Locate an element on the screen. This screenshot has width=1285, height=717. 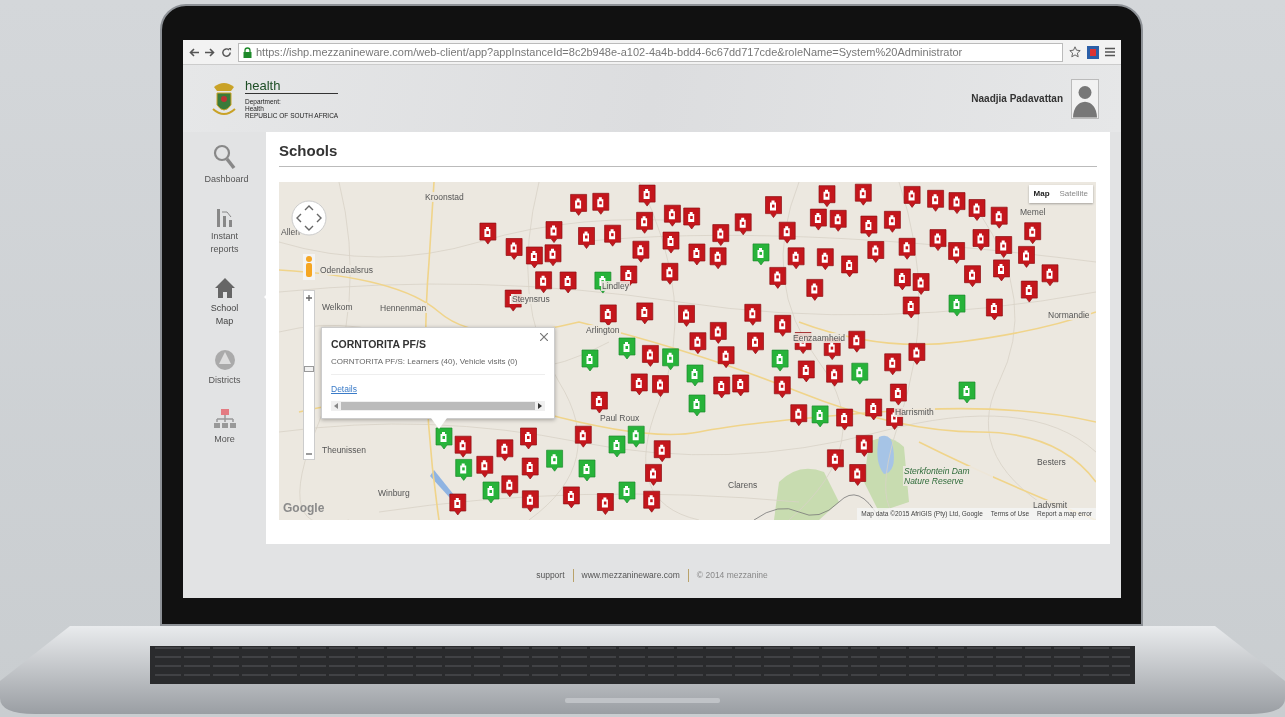
place-label: Memel is located at coordinates (1033, 212).